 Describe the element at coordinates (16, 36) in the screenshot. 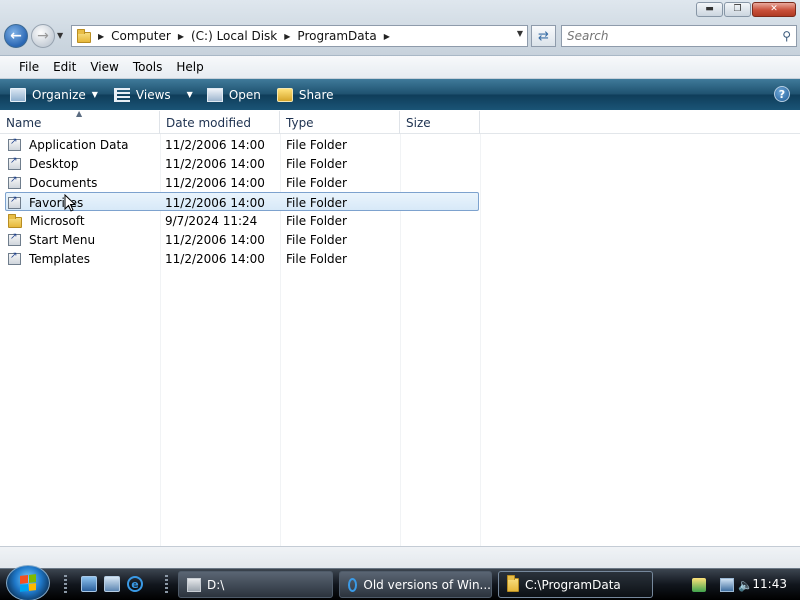

I see `back-button: ←` at that location.